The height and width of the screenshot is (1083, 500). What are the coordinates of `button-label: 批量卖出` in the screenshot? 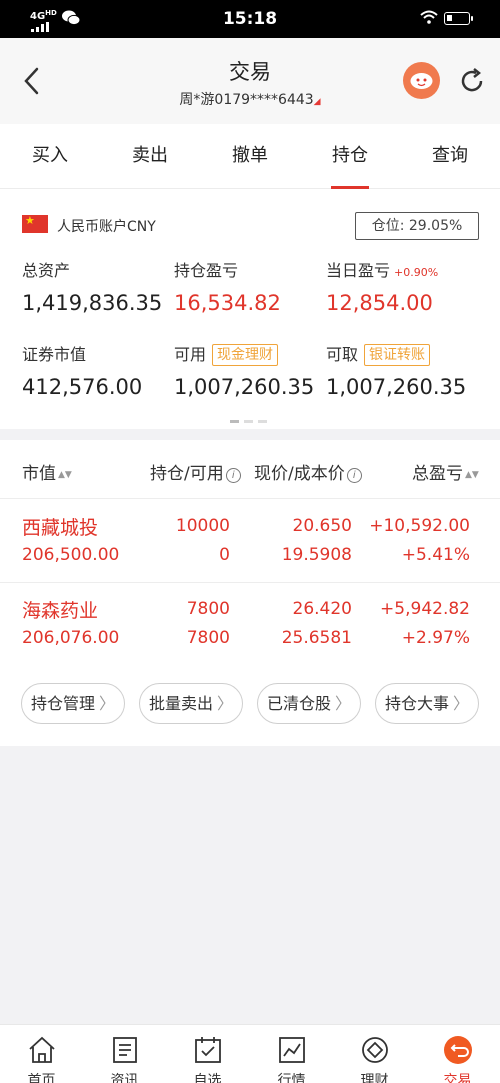 It's located at (180, 703).